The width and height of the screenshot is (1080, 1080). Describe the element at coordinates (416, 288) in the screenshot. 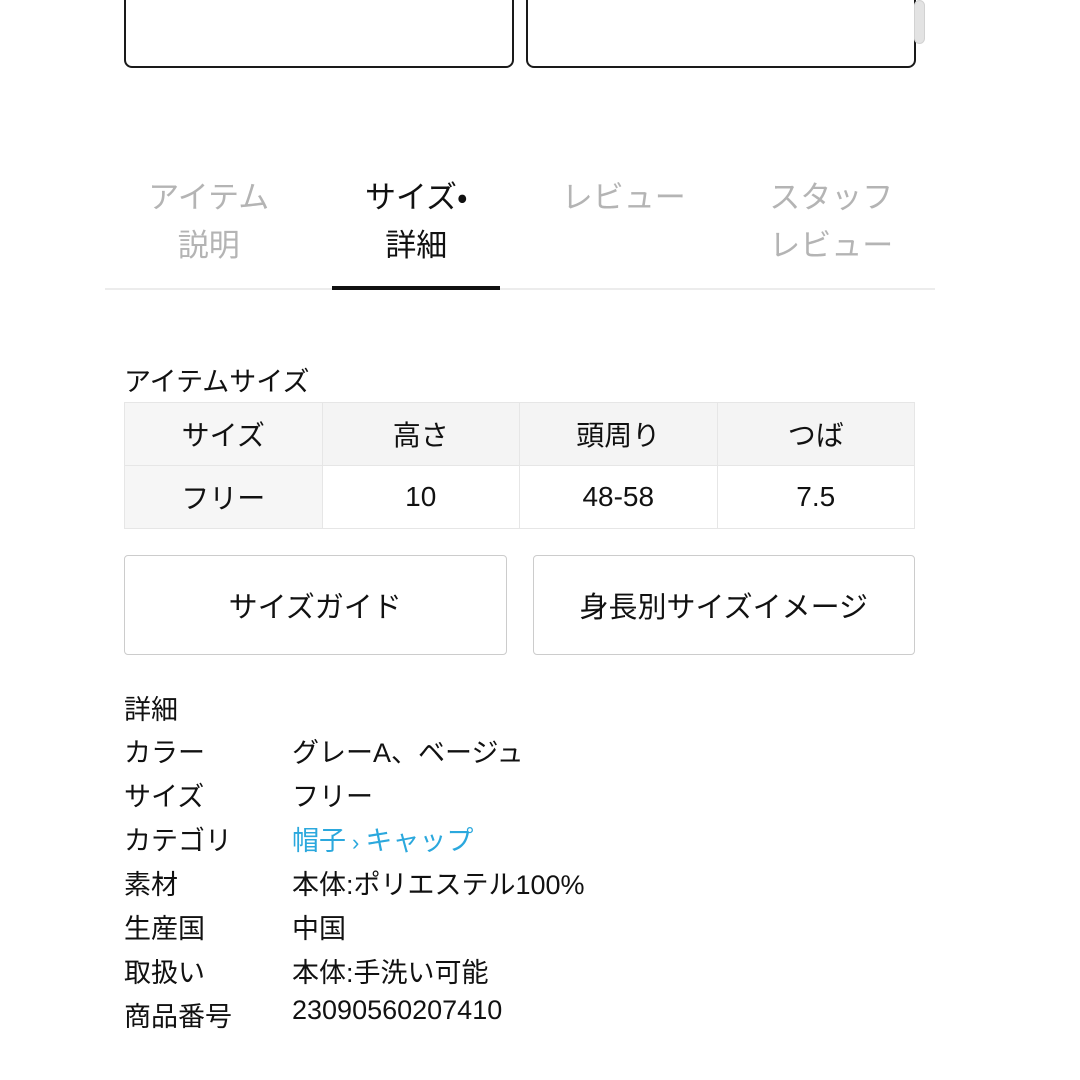

I see `active-tab-underline` at that location.